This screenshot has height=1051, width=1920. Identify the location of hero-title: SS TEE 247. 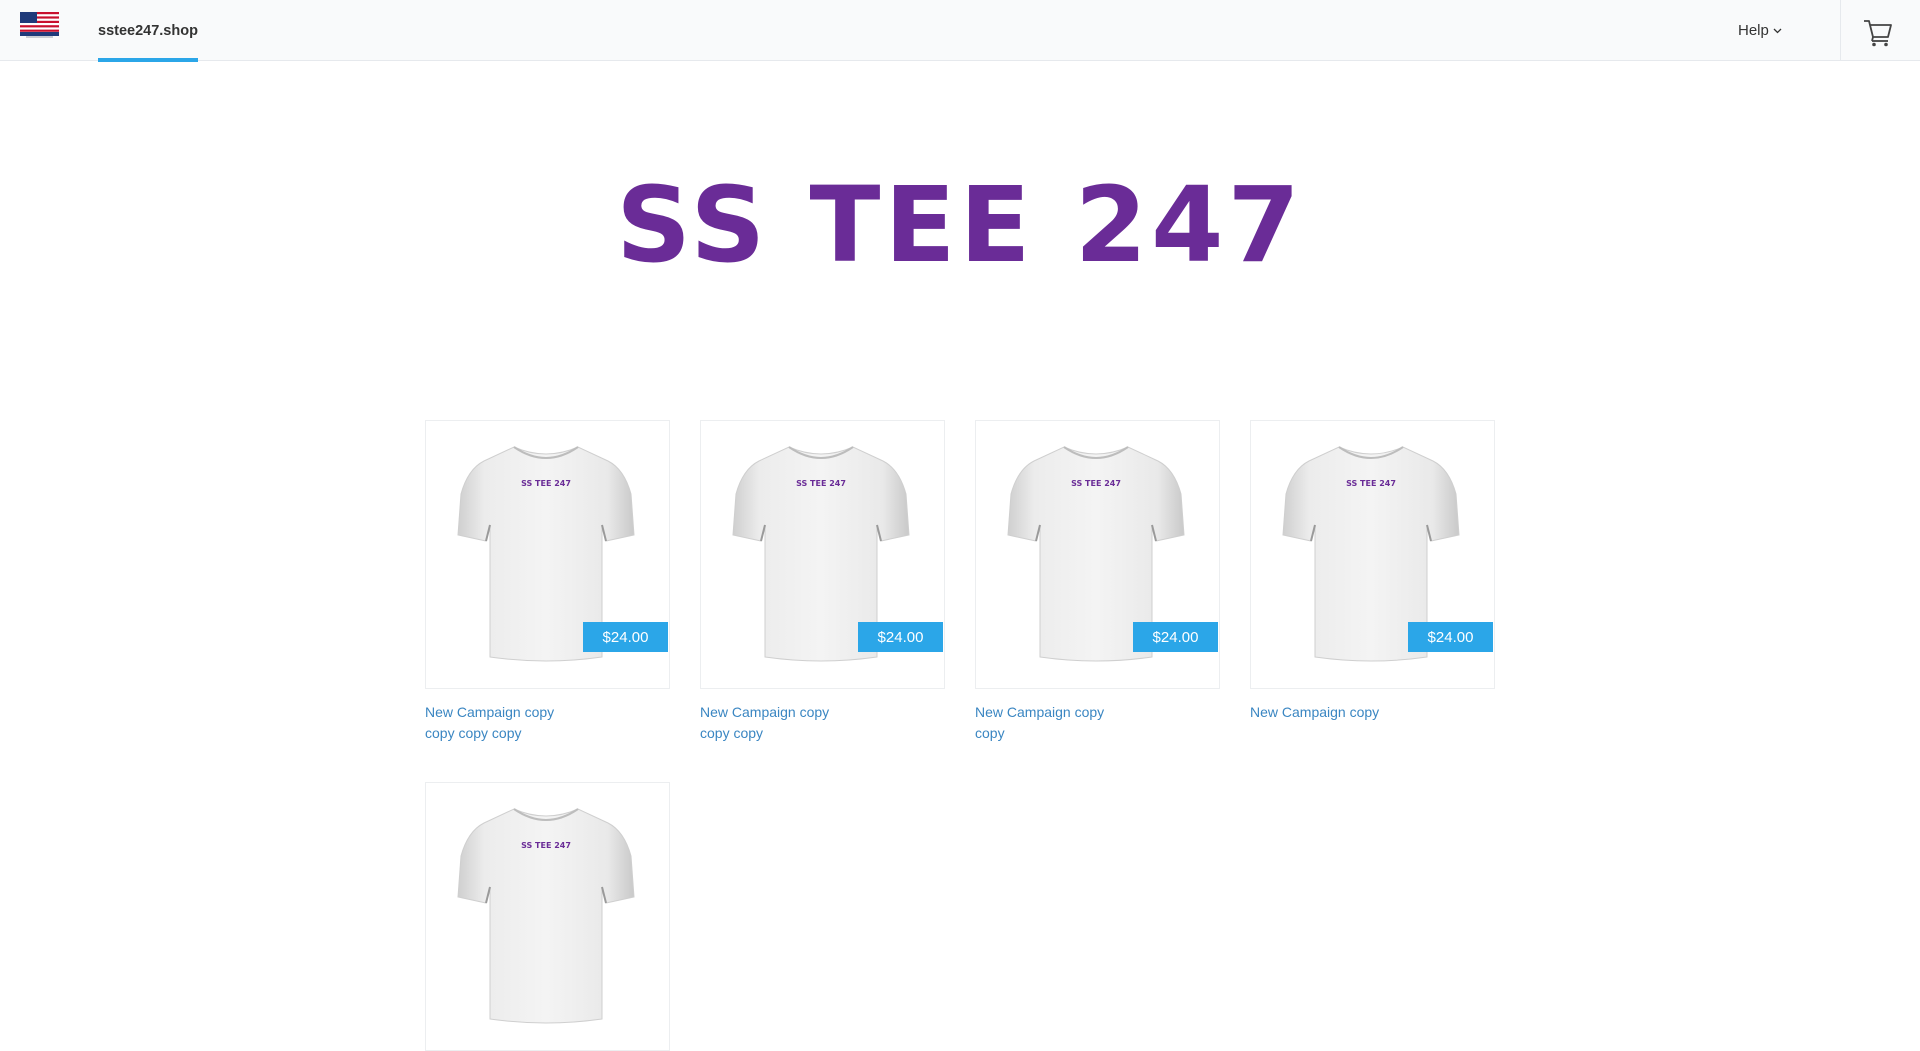
(960, 225).